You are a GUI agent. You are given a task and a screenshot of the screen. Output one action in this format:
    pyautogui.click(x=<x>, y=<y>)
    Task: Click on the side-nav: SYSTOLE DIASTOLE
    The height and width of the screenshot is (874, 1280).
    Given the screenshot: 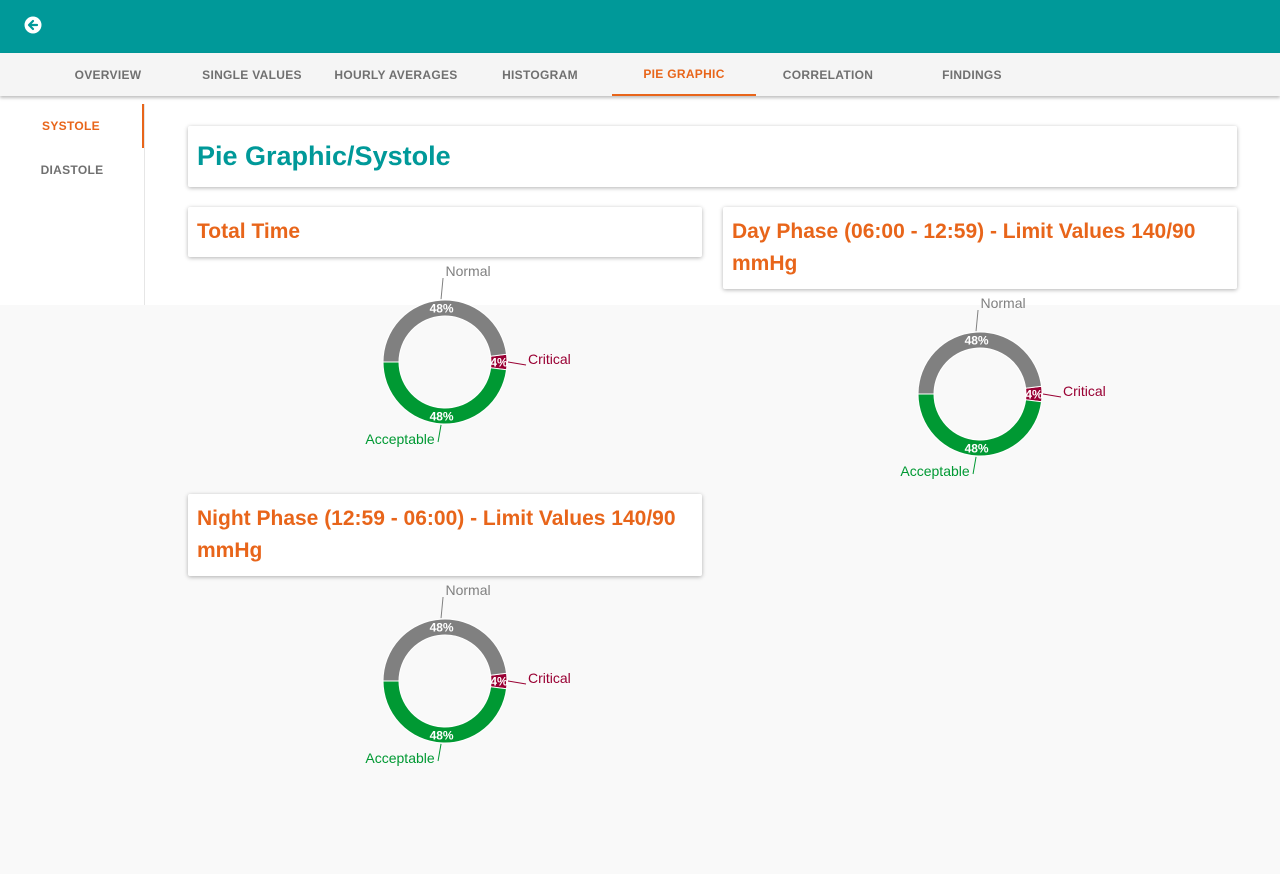 What is the action you would take?
    pyautogui.click(x=72, y=204)
    